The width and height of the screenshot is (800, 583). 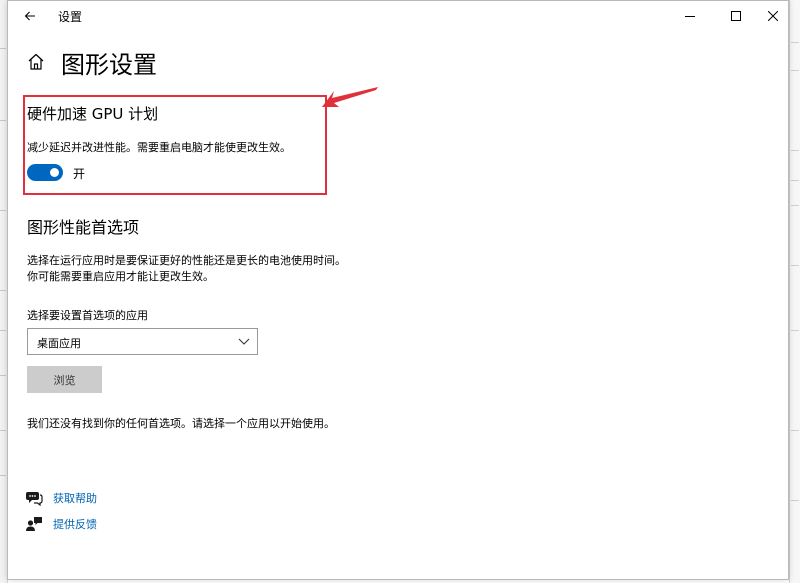 What do you see at coordinates (350, 97) in the screenshot?
I see `annotation-arrow-icon` at bounding box center [350, 97].